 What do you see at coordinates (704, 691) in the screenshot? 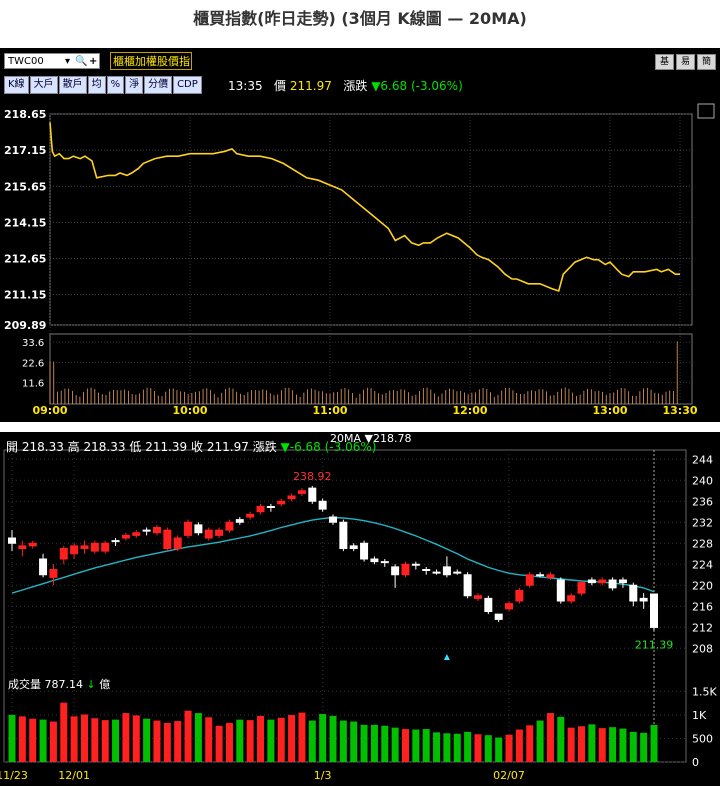
I see `volume-y-tick-label: 1.5K` at bounding box center [704, 691].